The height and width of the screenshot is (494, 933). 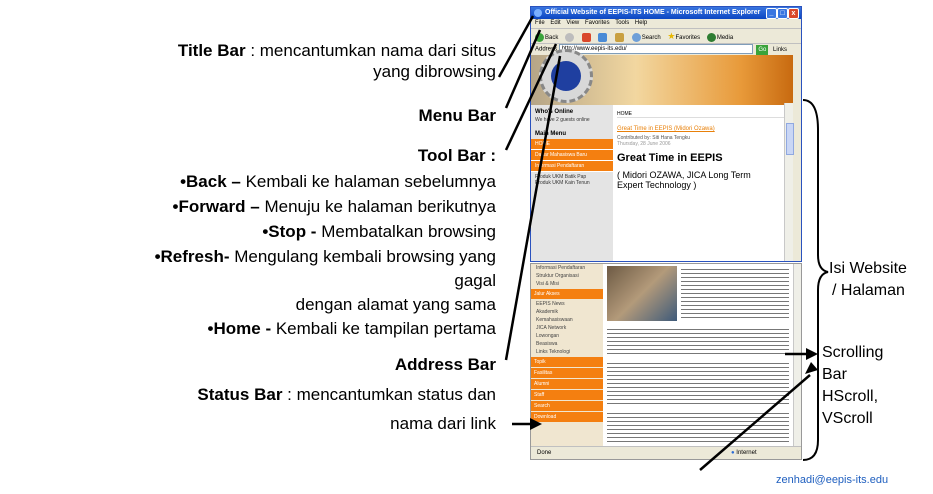 I want to click on title-bar-pointer, so click(x=516, y=46).